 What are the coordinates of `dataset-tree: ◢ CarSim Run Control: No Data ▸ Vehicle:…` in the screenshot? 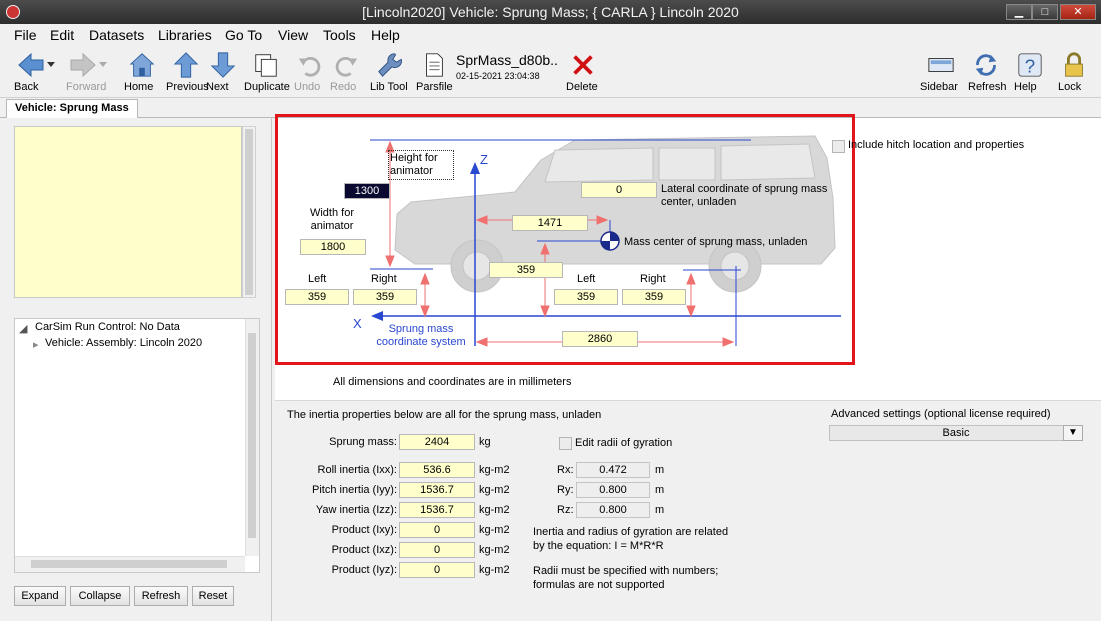 It's located at (137, 445).